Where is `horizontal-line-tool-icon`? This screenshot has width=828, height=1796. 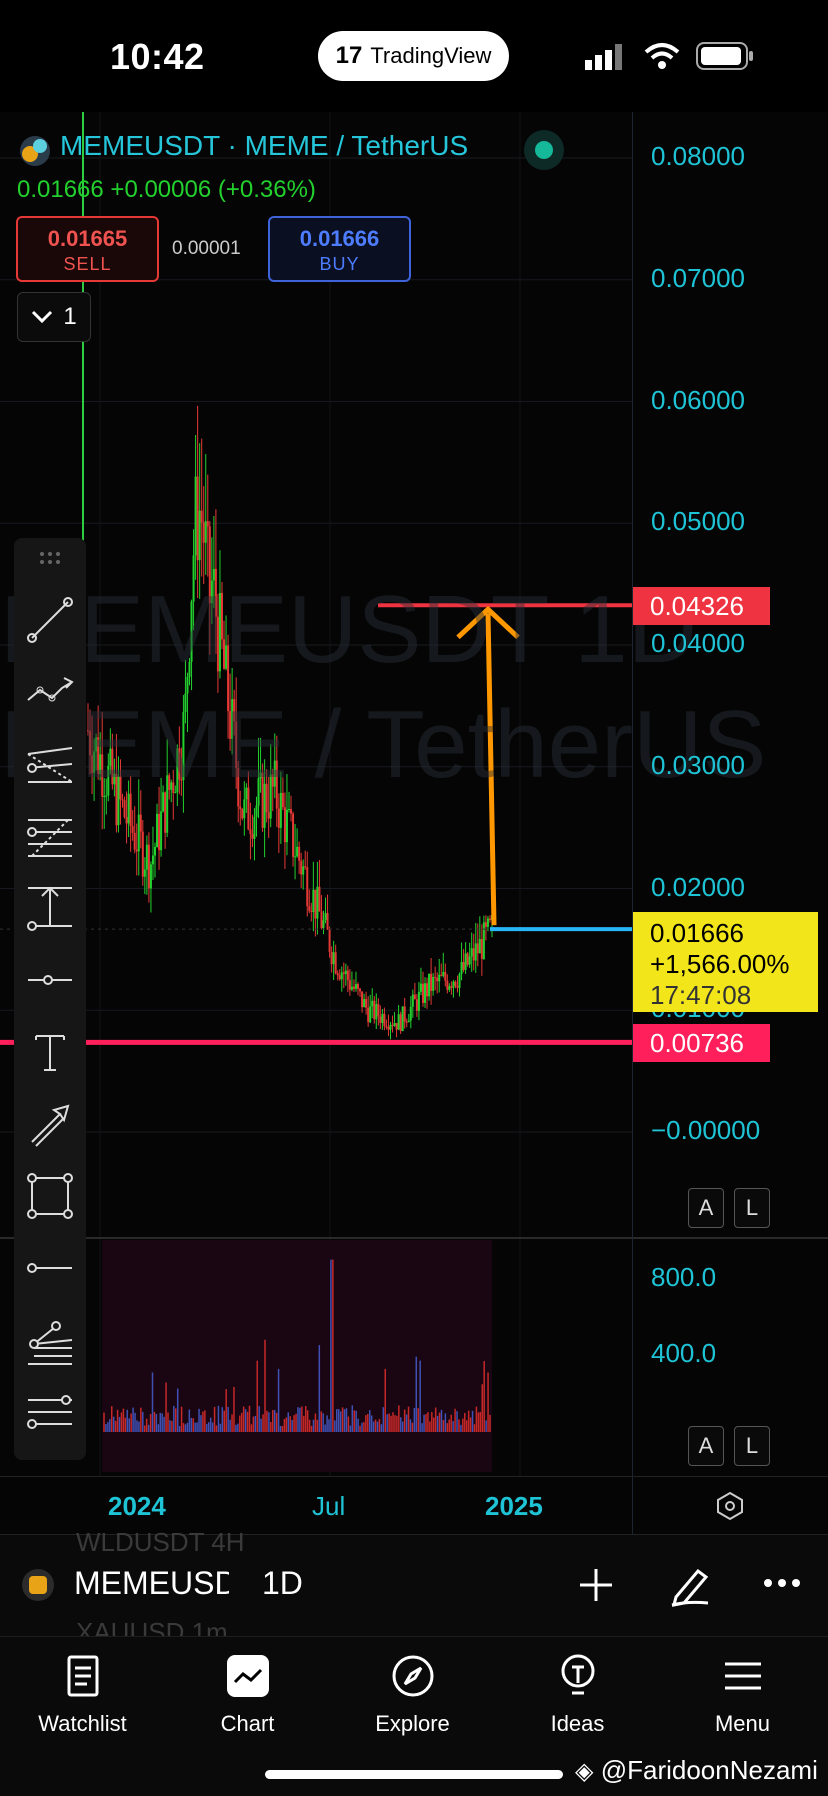
horizontal-line-tool-icon is located at coordinates (50, 1268).